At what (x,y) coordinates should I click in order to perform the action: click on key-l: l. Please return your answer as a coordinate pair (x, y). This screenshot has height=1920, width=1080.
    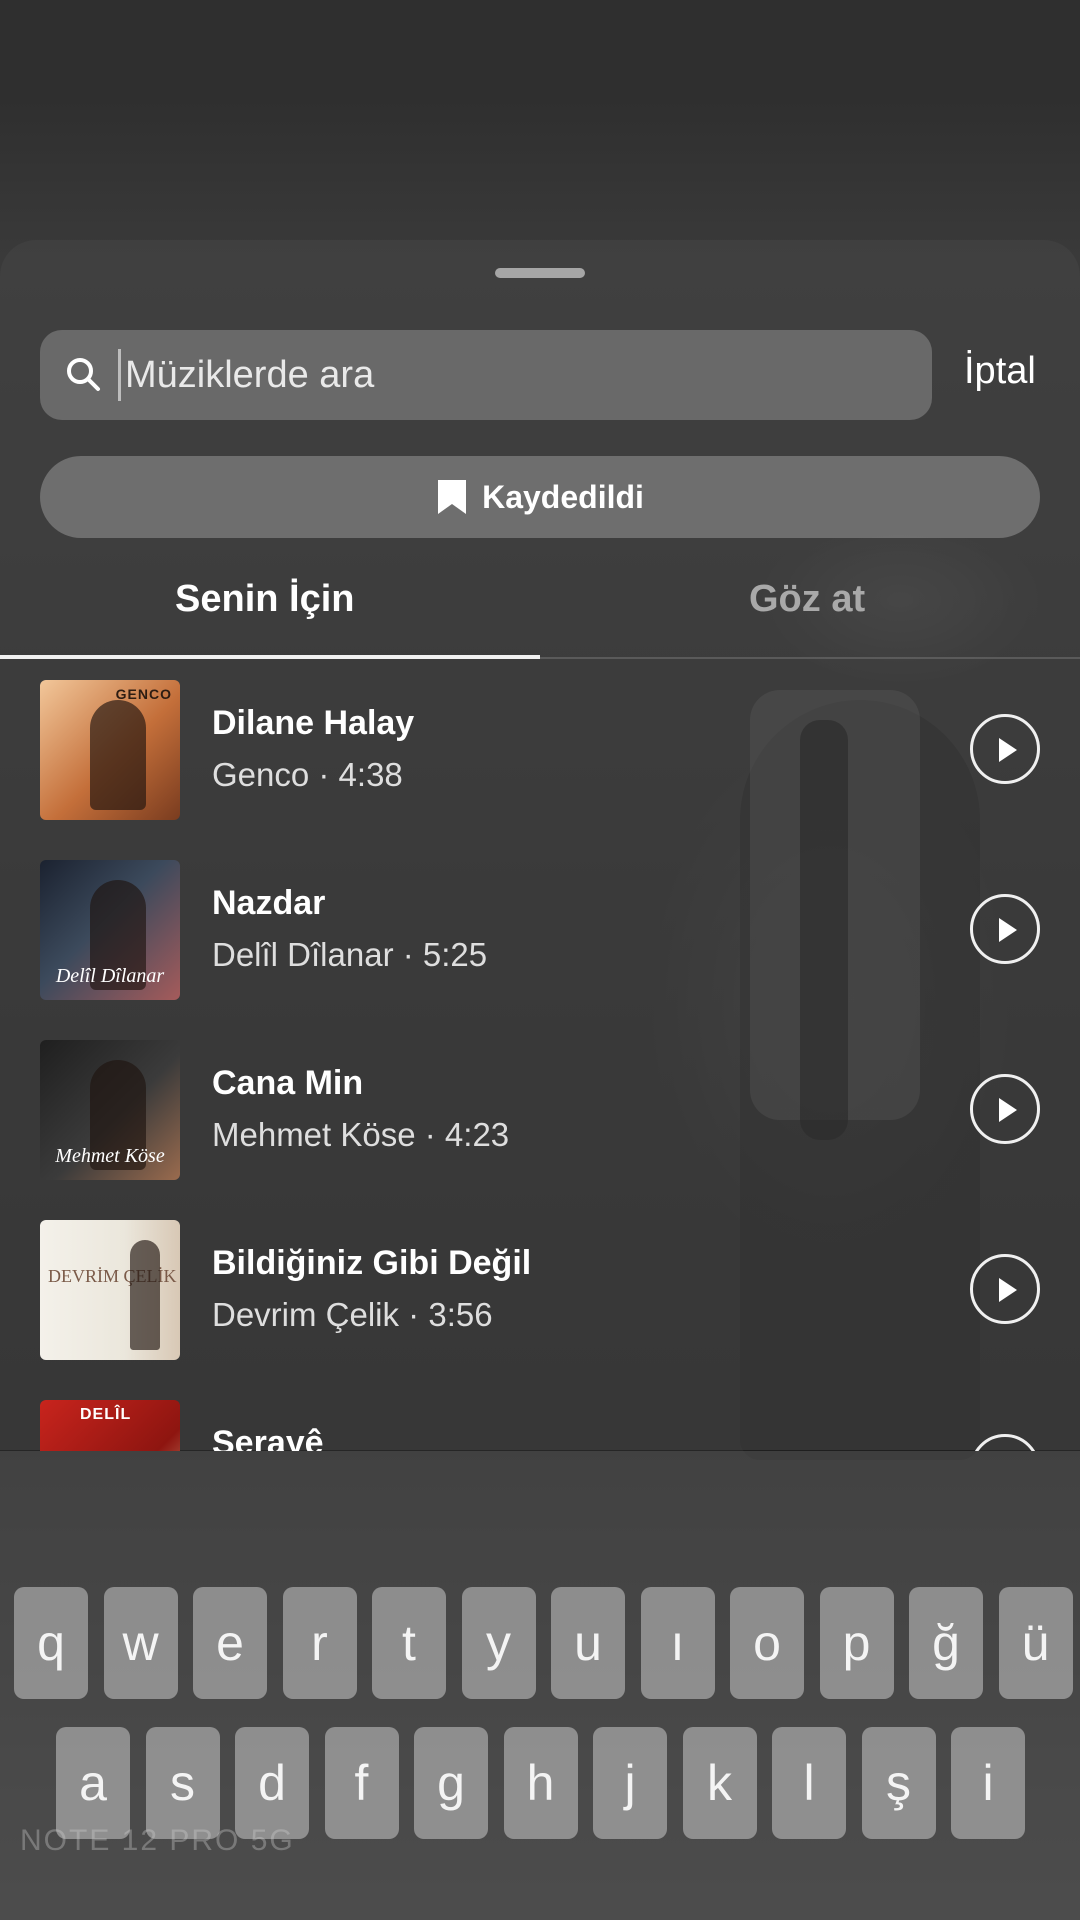
    Looking at the image, I should click on (809, 1783).